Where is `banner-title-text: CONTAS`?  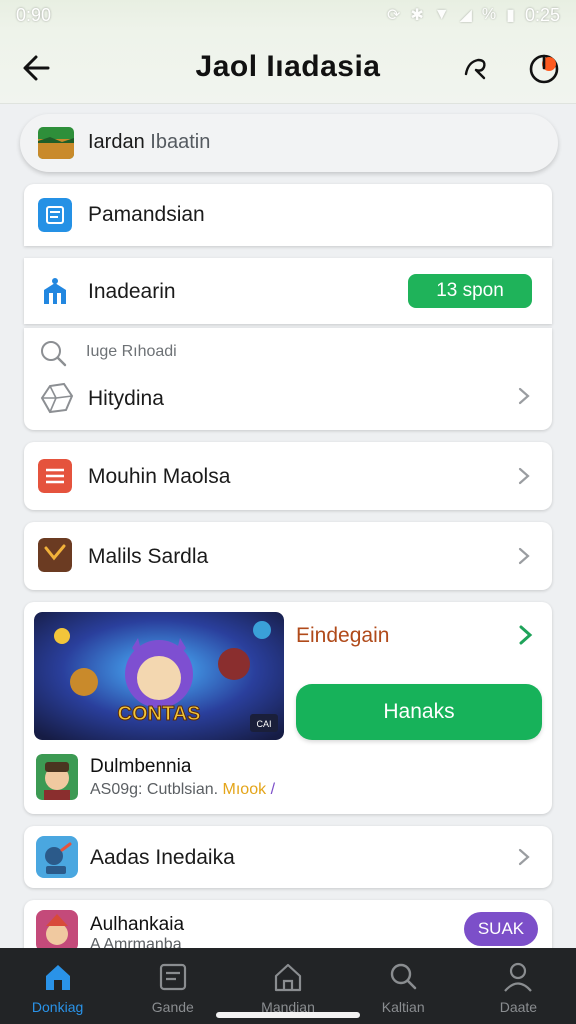
banner-title-text: CONTAS is located at coordinates (159, 714).